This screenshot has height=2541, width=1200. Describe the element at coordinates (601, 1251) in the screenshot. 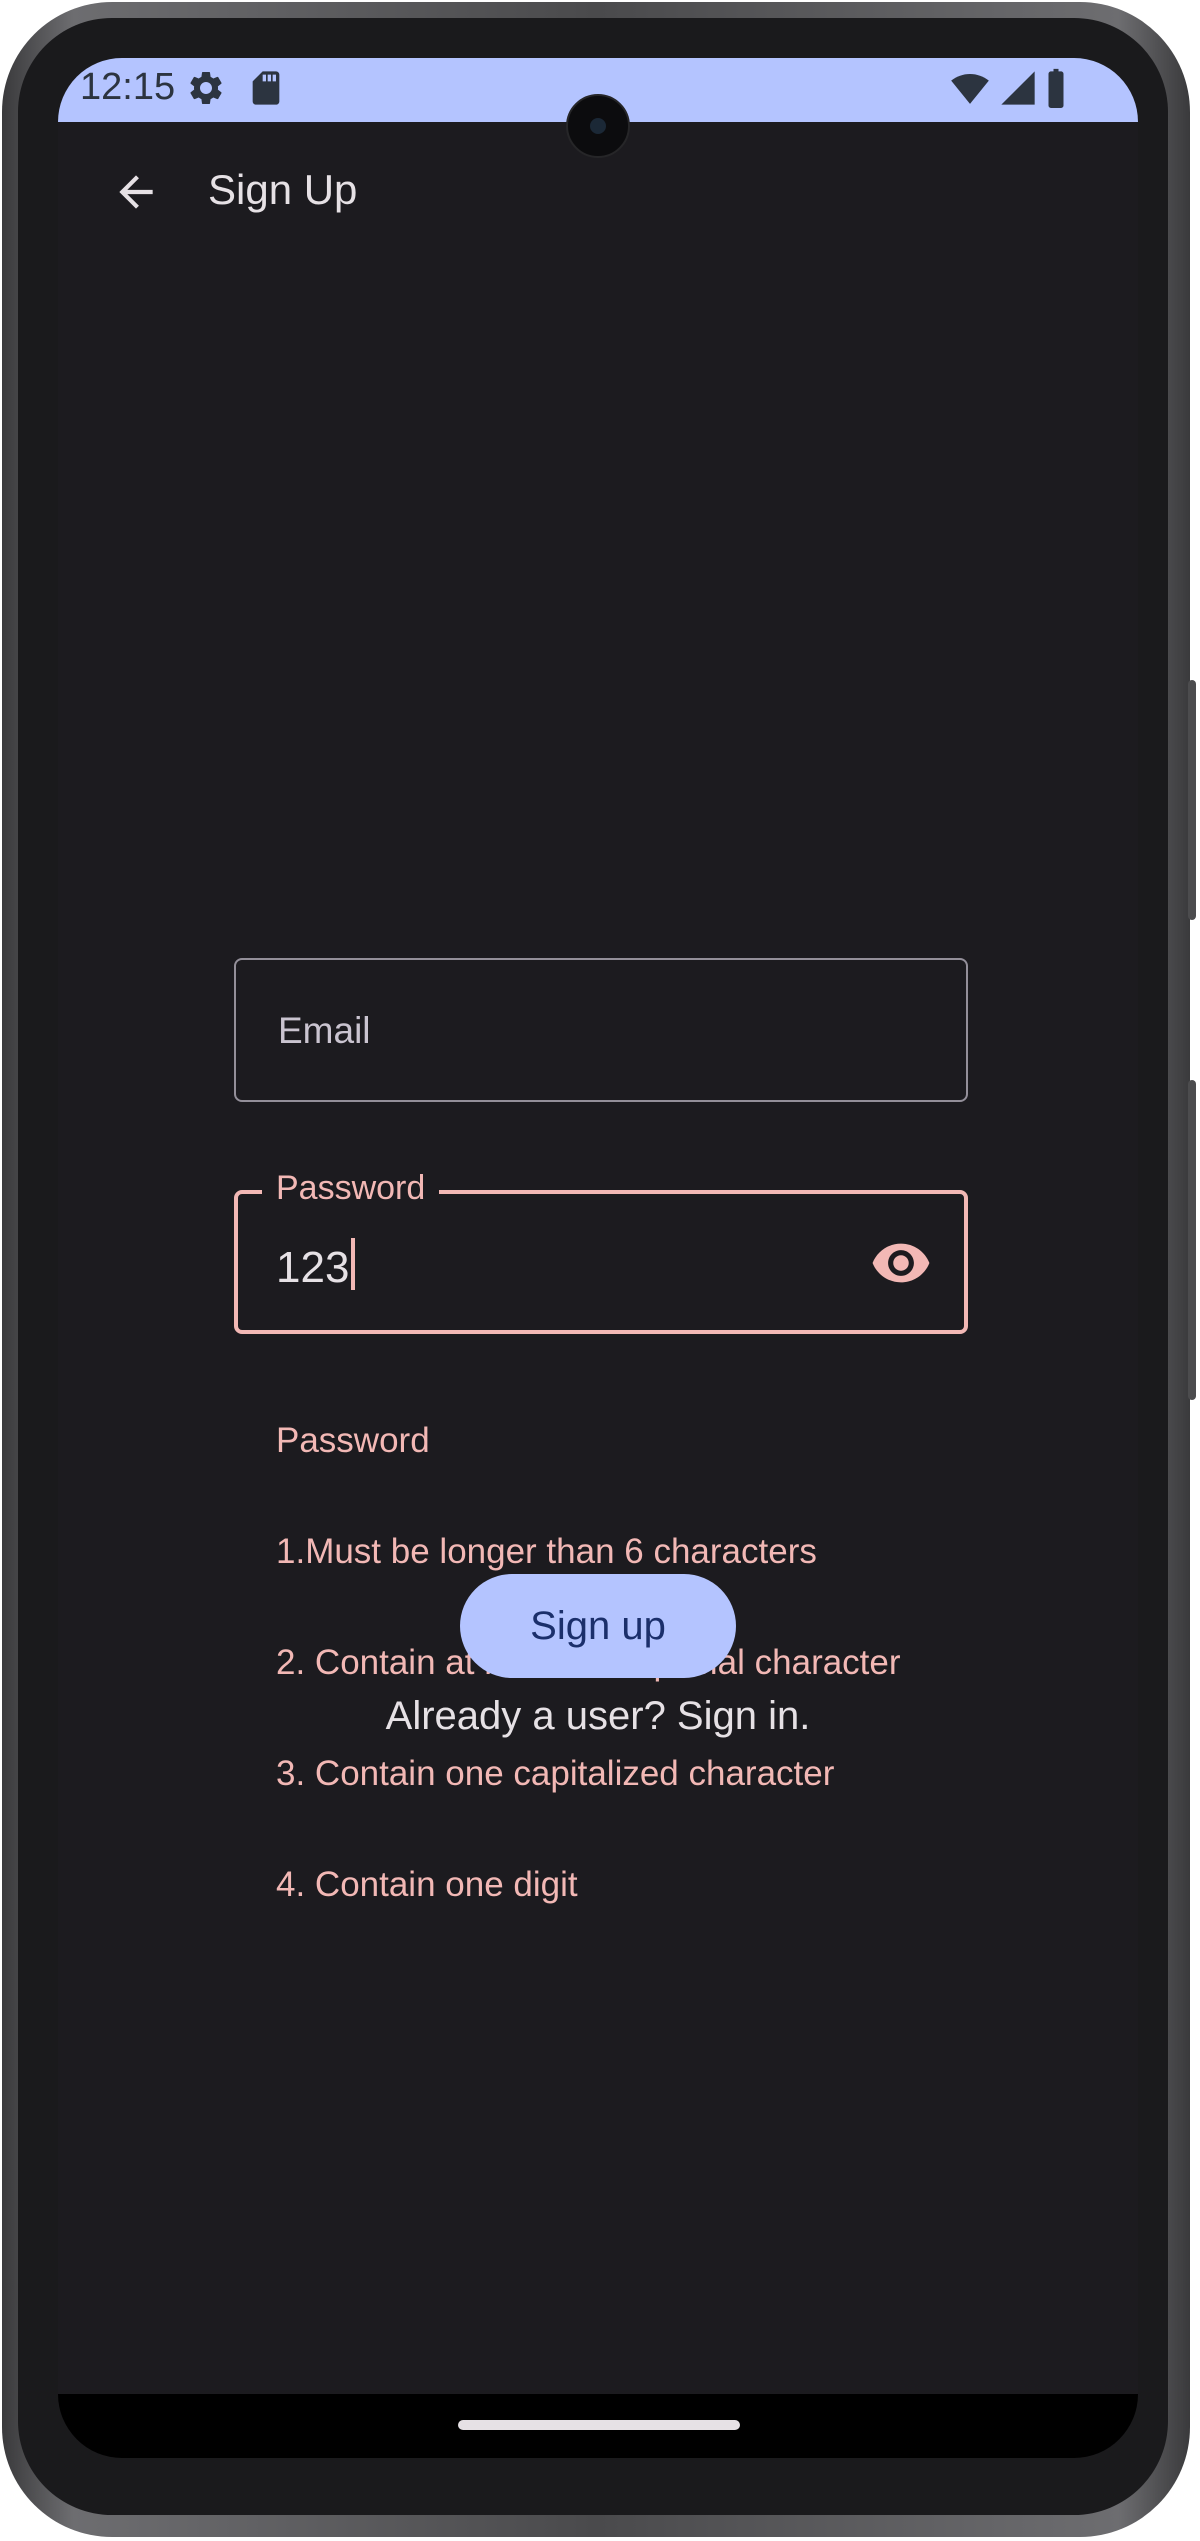

I see `password-field: Password 123` at that location.